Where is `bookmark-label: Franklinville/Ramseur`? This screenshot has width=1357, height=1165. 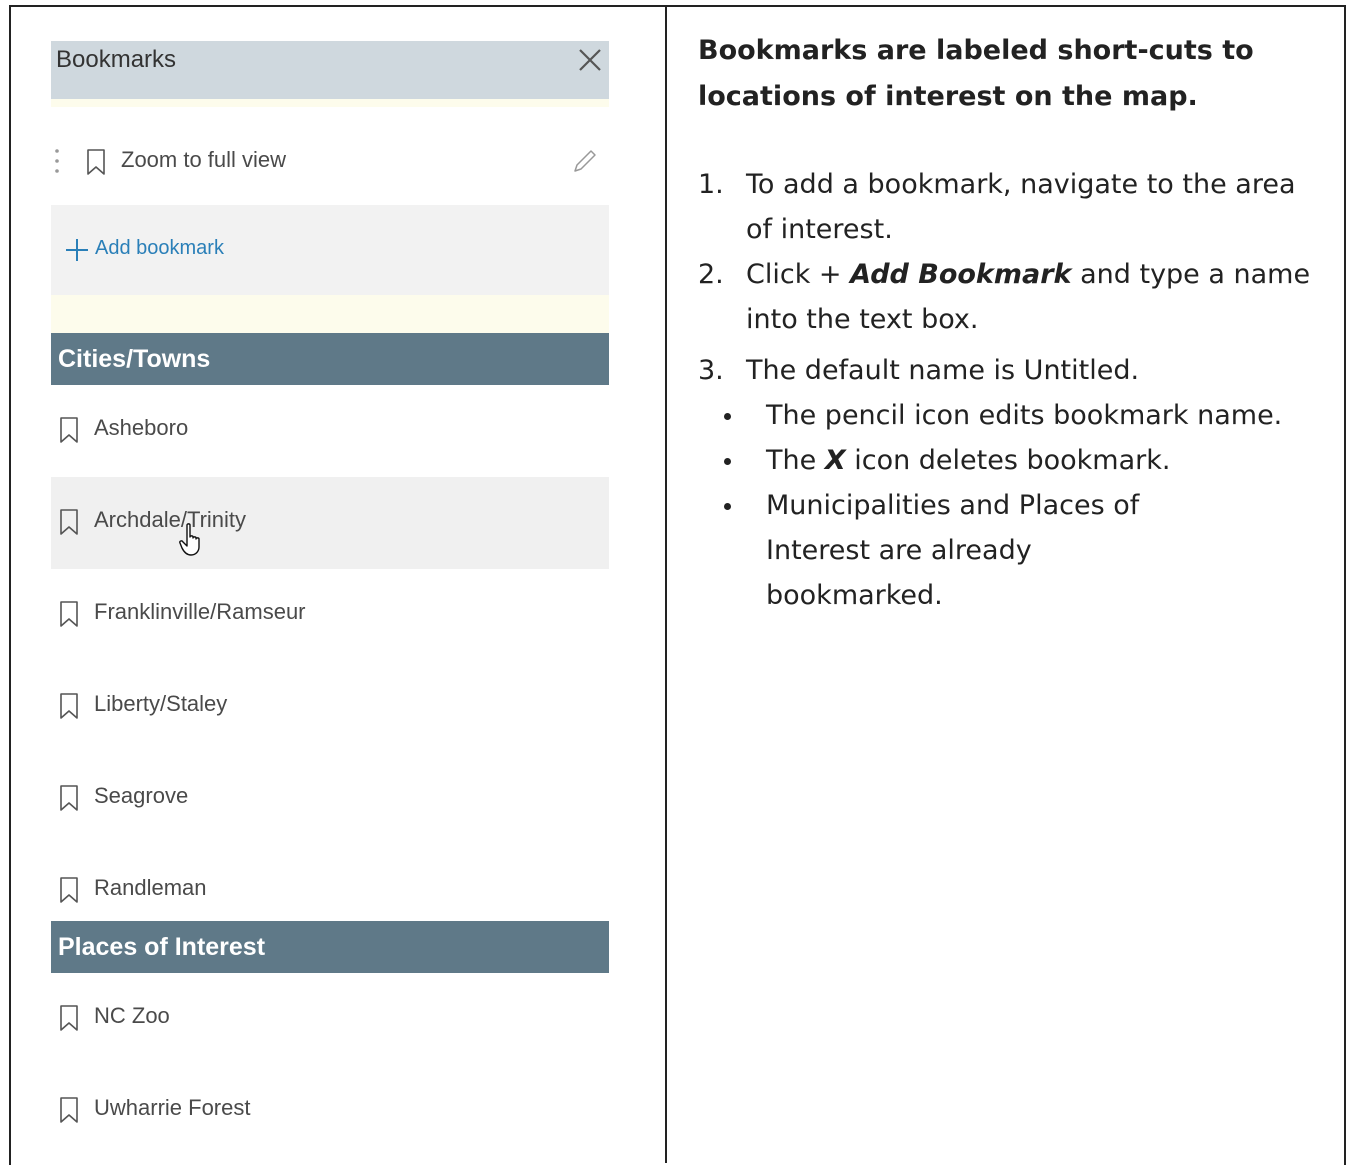
bookmark-label: Franklinville/Ramseur is located at coordinates (200, 611).